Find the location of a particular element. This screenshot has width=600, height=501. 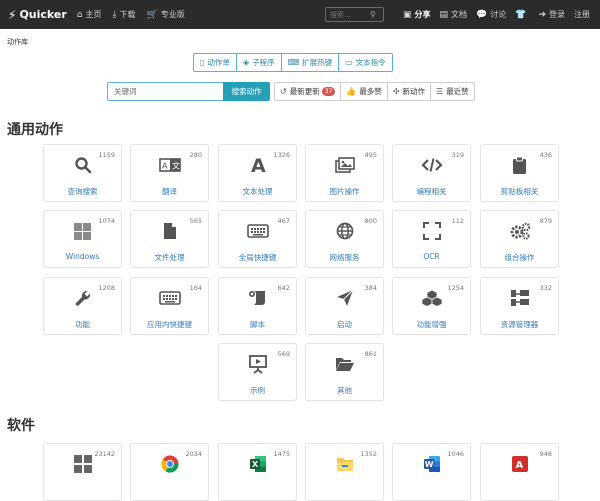

svg-text: 文 is located at coordinates (176, 166).